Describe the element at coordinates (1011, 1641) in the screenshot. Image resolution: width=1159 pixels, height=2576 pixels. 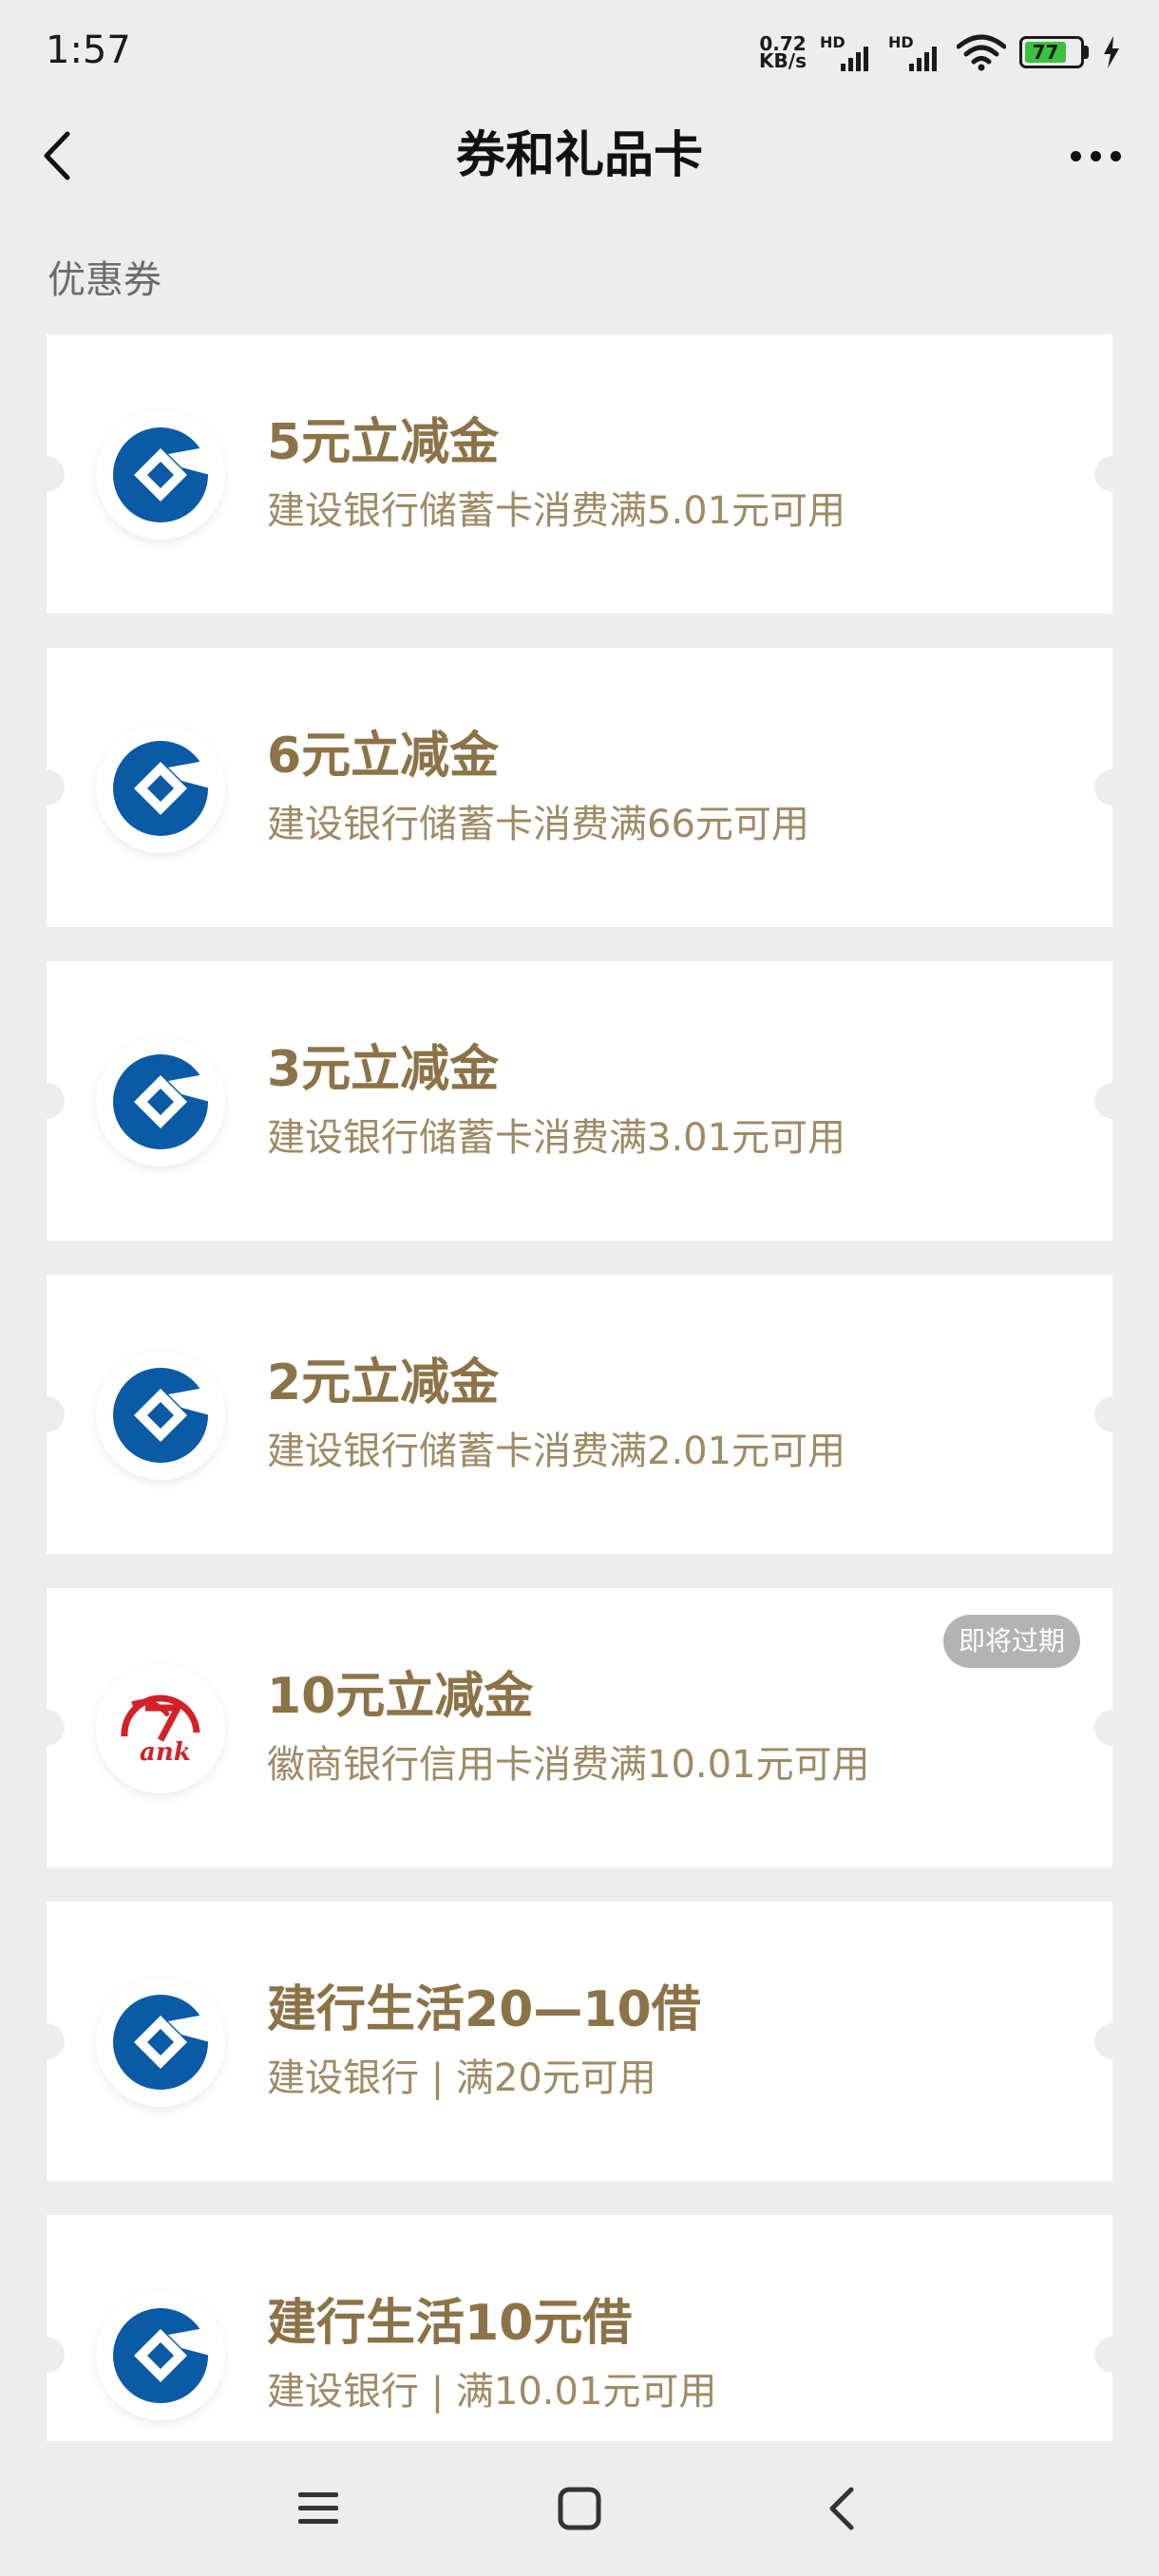
I see `expiring-soon-badge: 即将过期` at that location.